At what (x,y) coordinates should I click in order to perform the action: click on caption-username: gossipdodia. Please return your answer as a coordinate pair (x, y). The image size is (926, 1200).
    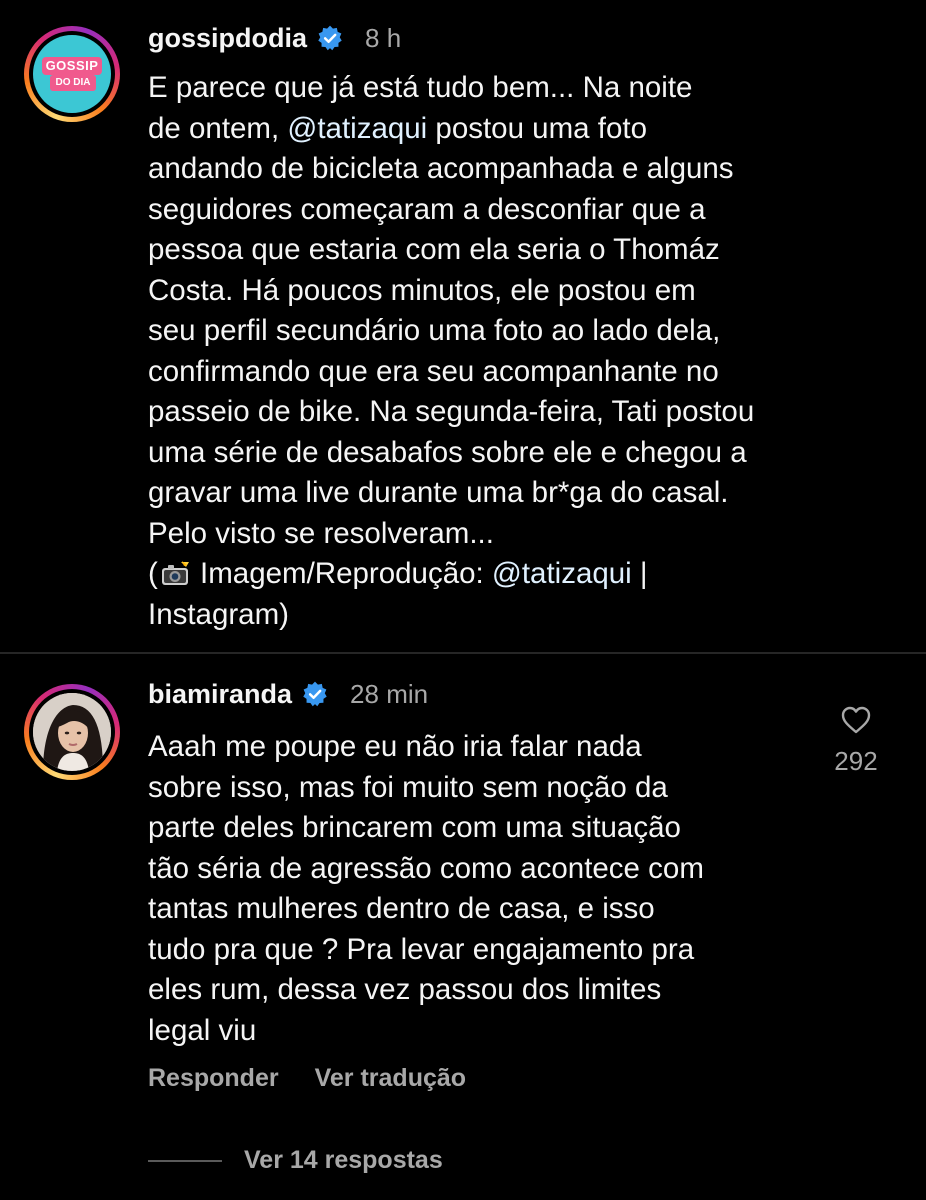
    Looking at the image, I should click on (227, 38).